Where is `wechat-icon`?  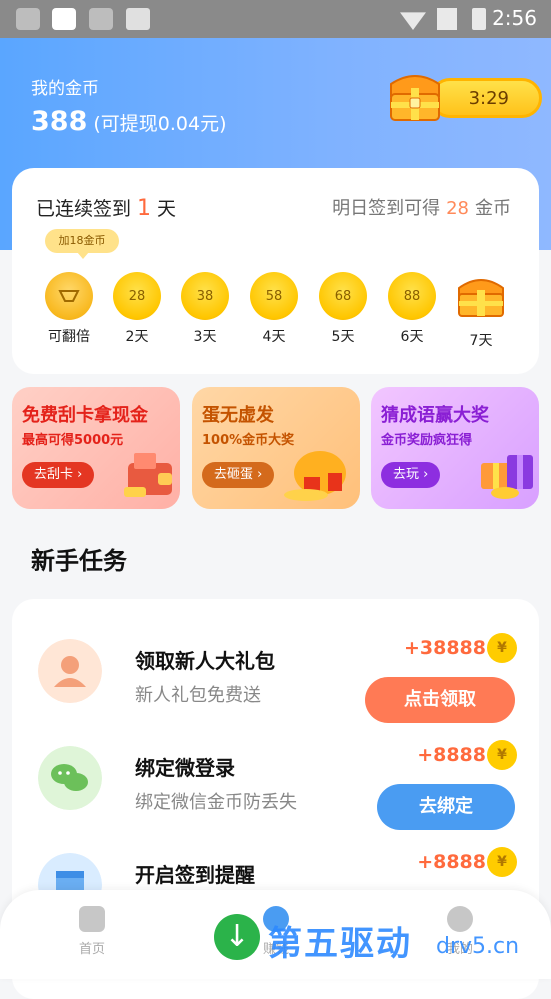
wechat-icon is located at coordinates (70, 778).